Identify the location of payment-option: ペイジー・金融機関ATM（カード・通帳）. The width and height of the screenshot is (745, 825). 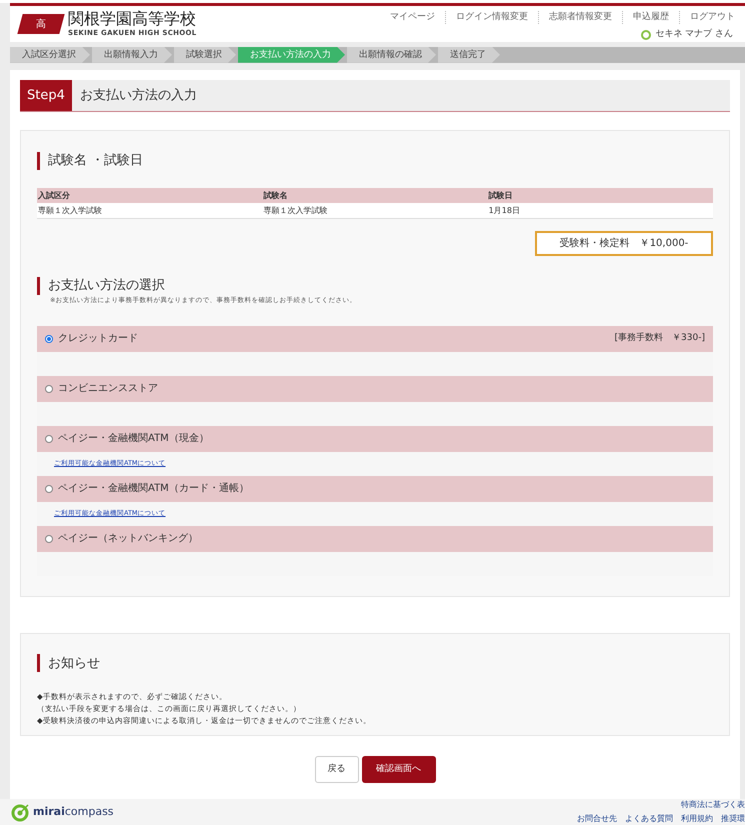
(375, 489).